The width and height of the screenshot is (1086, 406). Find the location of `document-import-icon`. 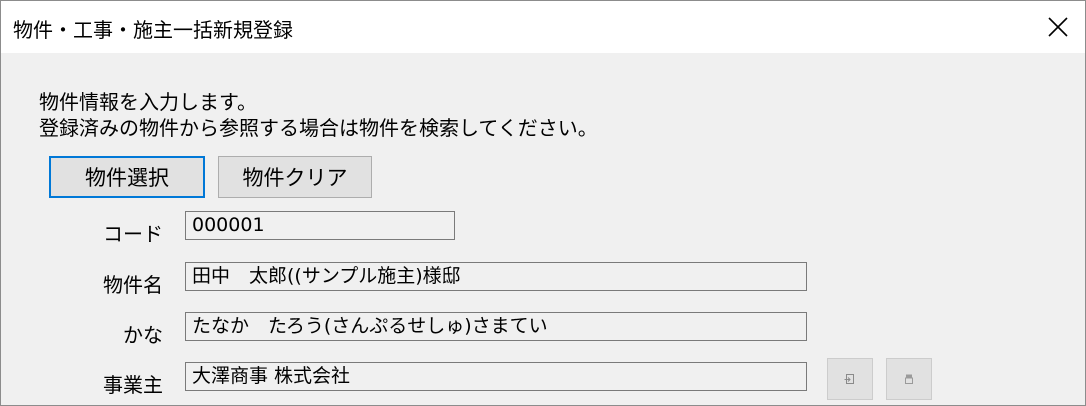

document-import-icon is located at coordinates (849, 379).